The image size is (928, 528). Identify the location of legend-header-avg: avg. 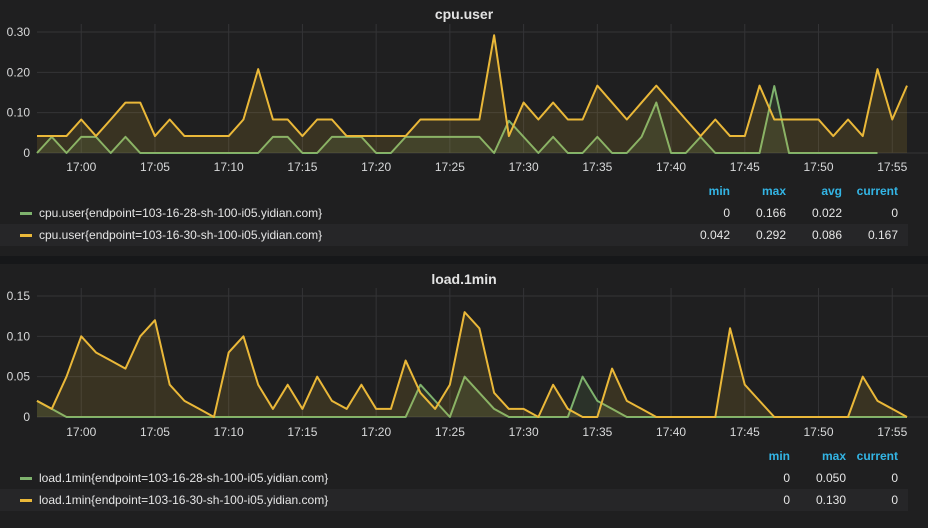
(831, 191).